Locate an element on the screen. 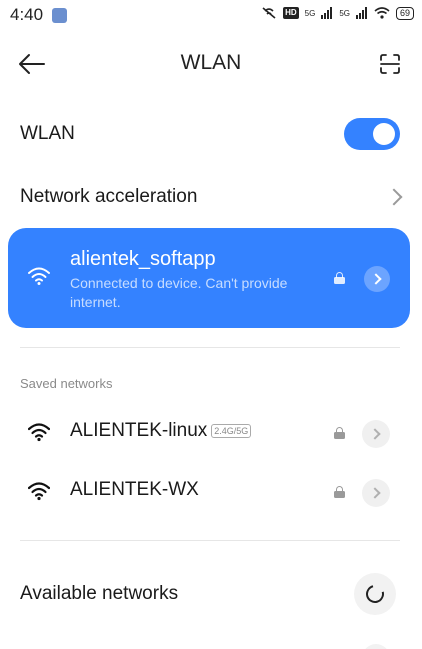 This screenshot has height=649, width=422. network-name-text: ALIENTEK-WX is located at coordinates (134, 489).